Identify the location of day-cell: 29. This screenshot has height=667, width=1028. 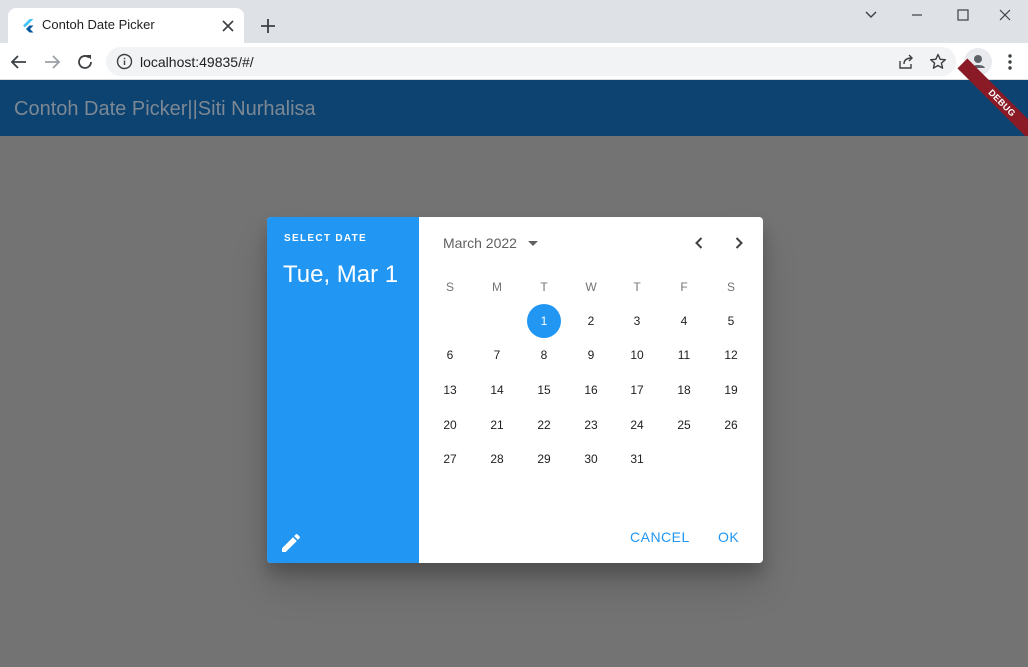
(544, 459).